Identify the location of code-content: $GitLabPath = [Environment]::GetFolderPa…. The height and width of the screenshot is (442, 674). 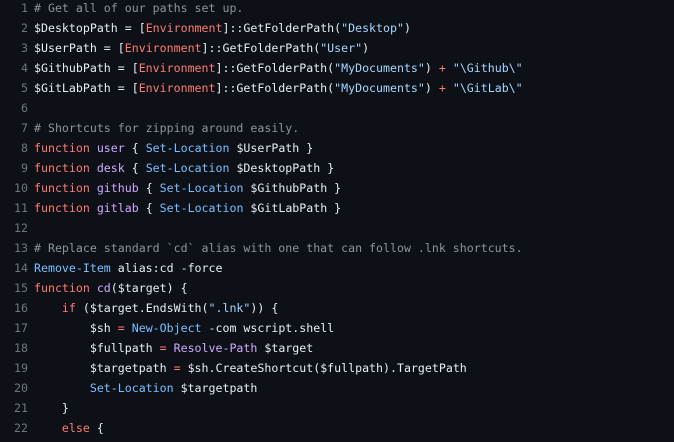
(278, 88).